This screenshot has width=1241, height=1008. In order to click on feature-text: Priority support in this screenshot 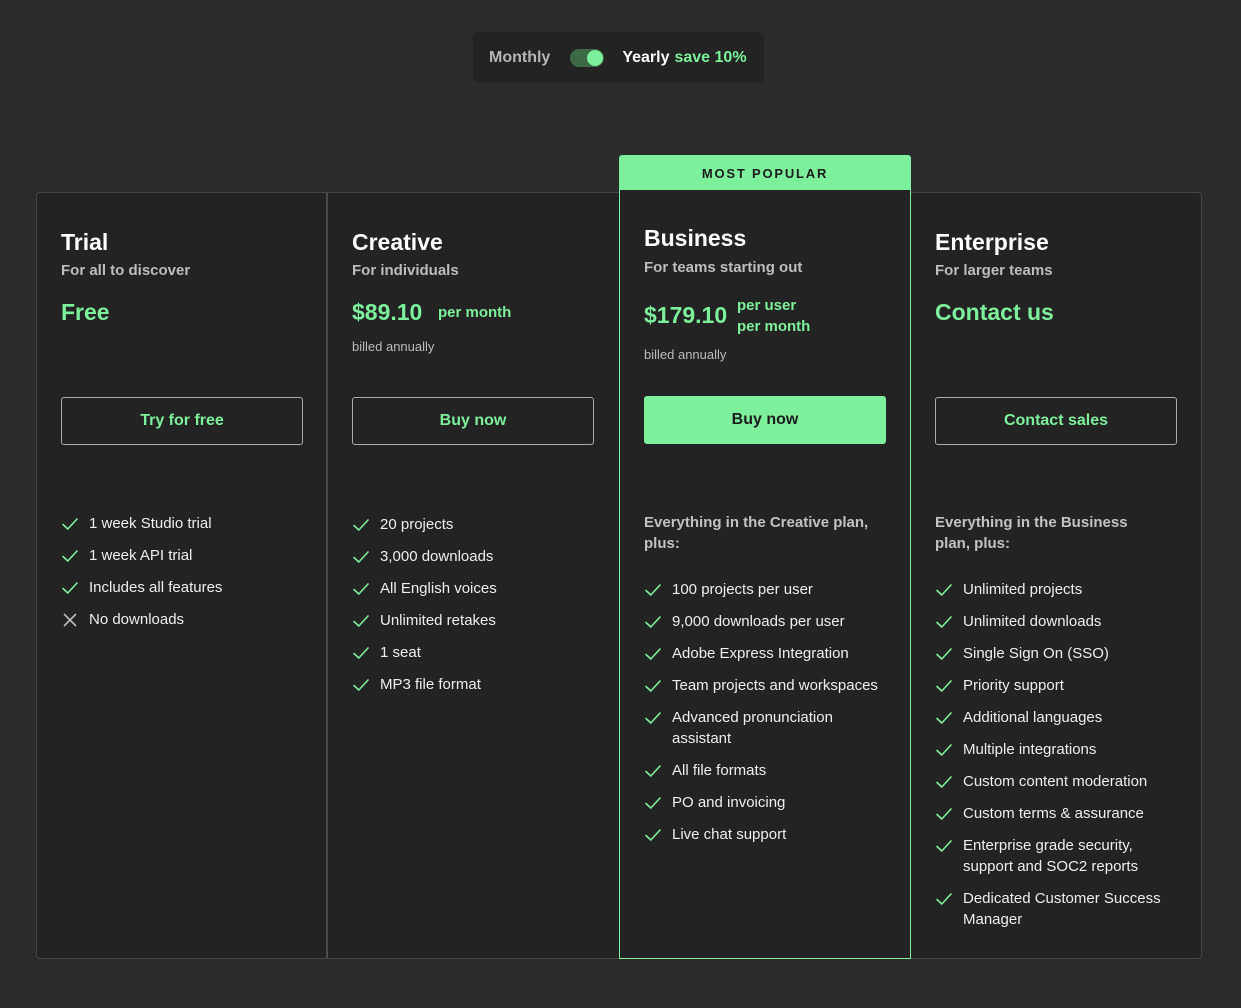, I will do `click(1013, 685)`.